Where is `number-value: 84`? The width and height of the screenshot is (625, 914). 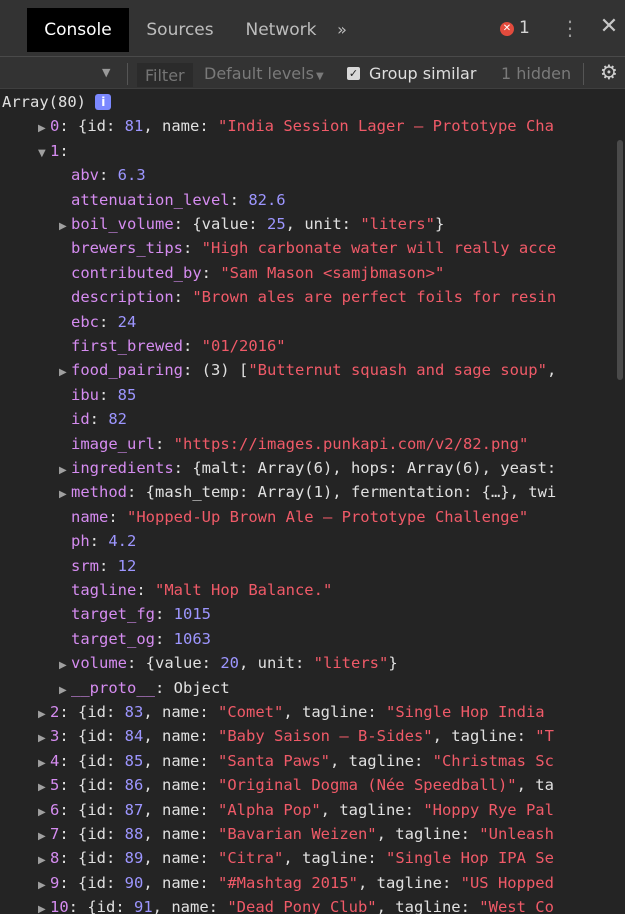
number-value: 84 is located at coordinates (134, 736).